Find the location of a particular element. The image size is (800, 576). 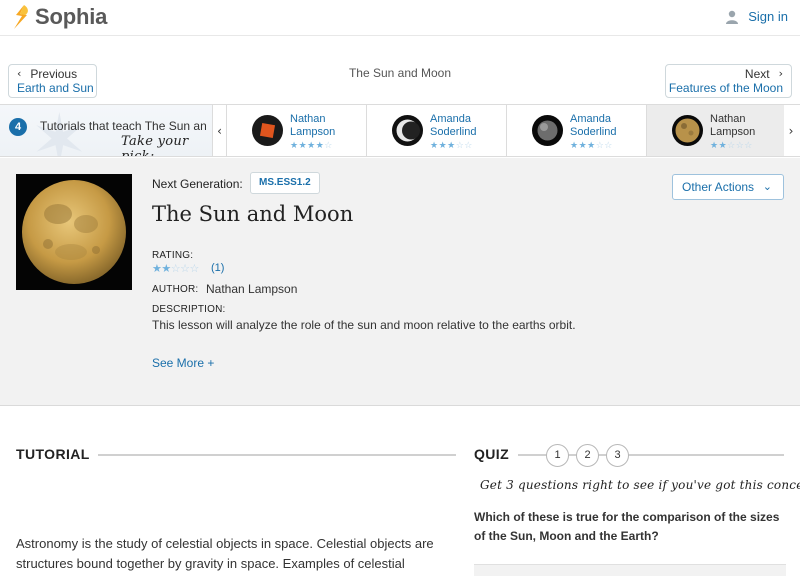

brand-name: Sophia is located at coordinates (71, 16).